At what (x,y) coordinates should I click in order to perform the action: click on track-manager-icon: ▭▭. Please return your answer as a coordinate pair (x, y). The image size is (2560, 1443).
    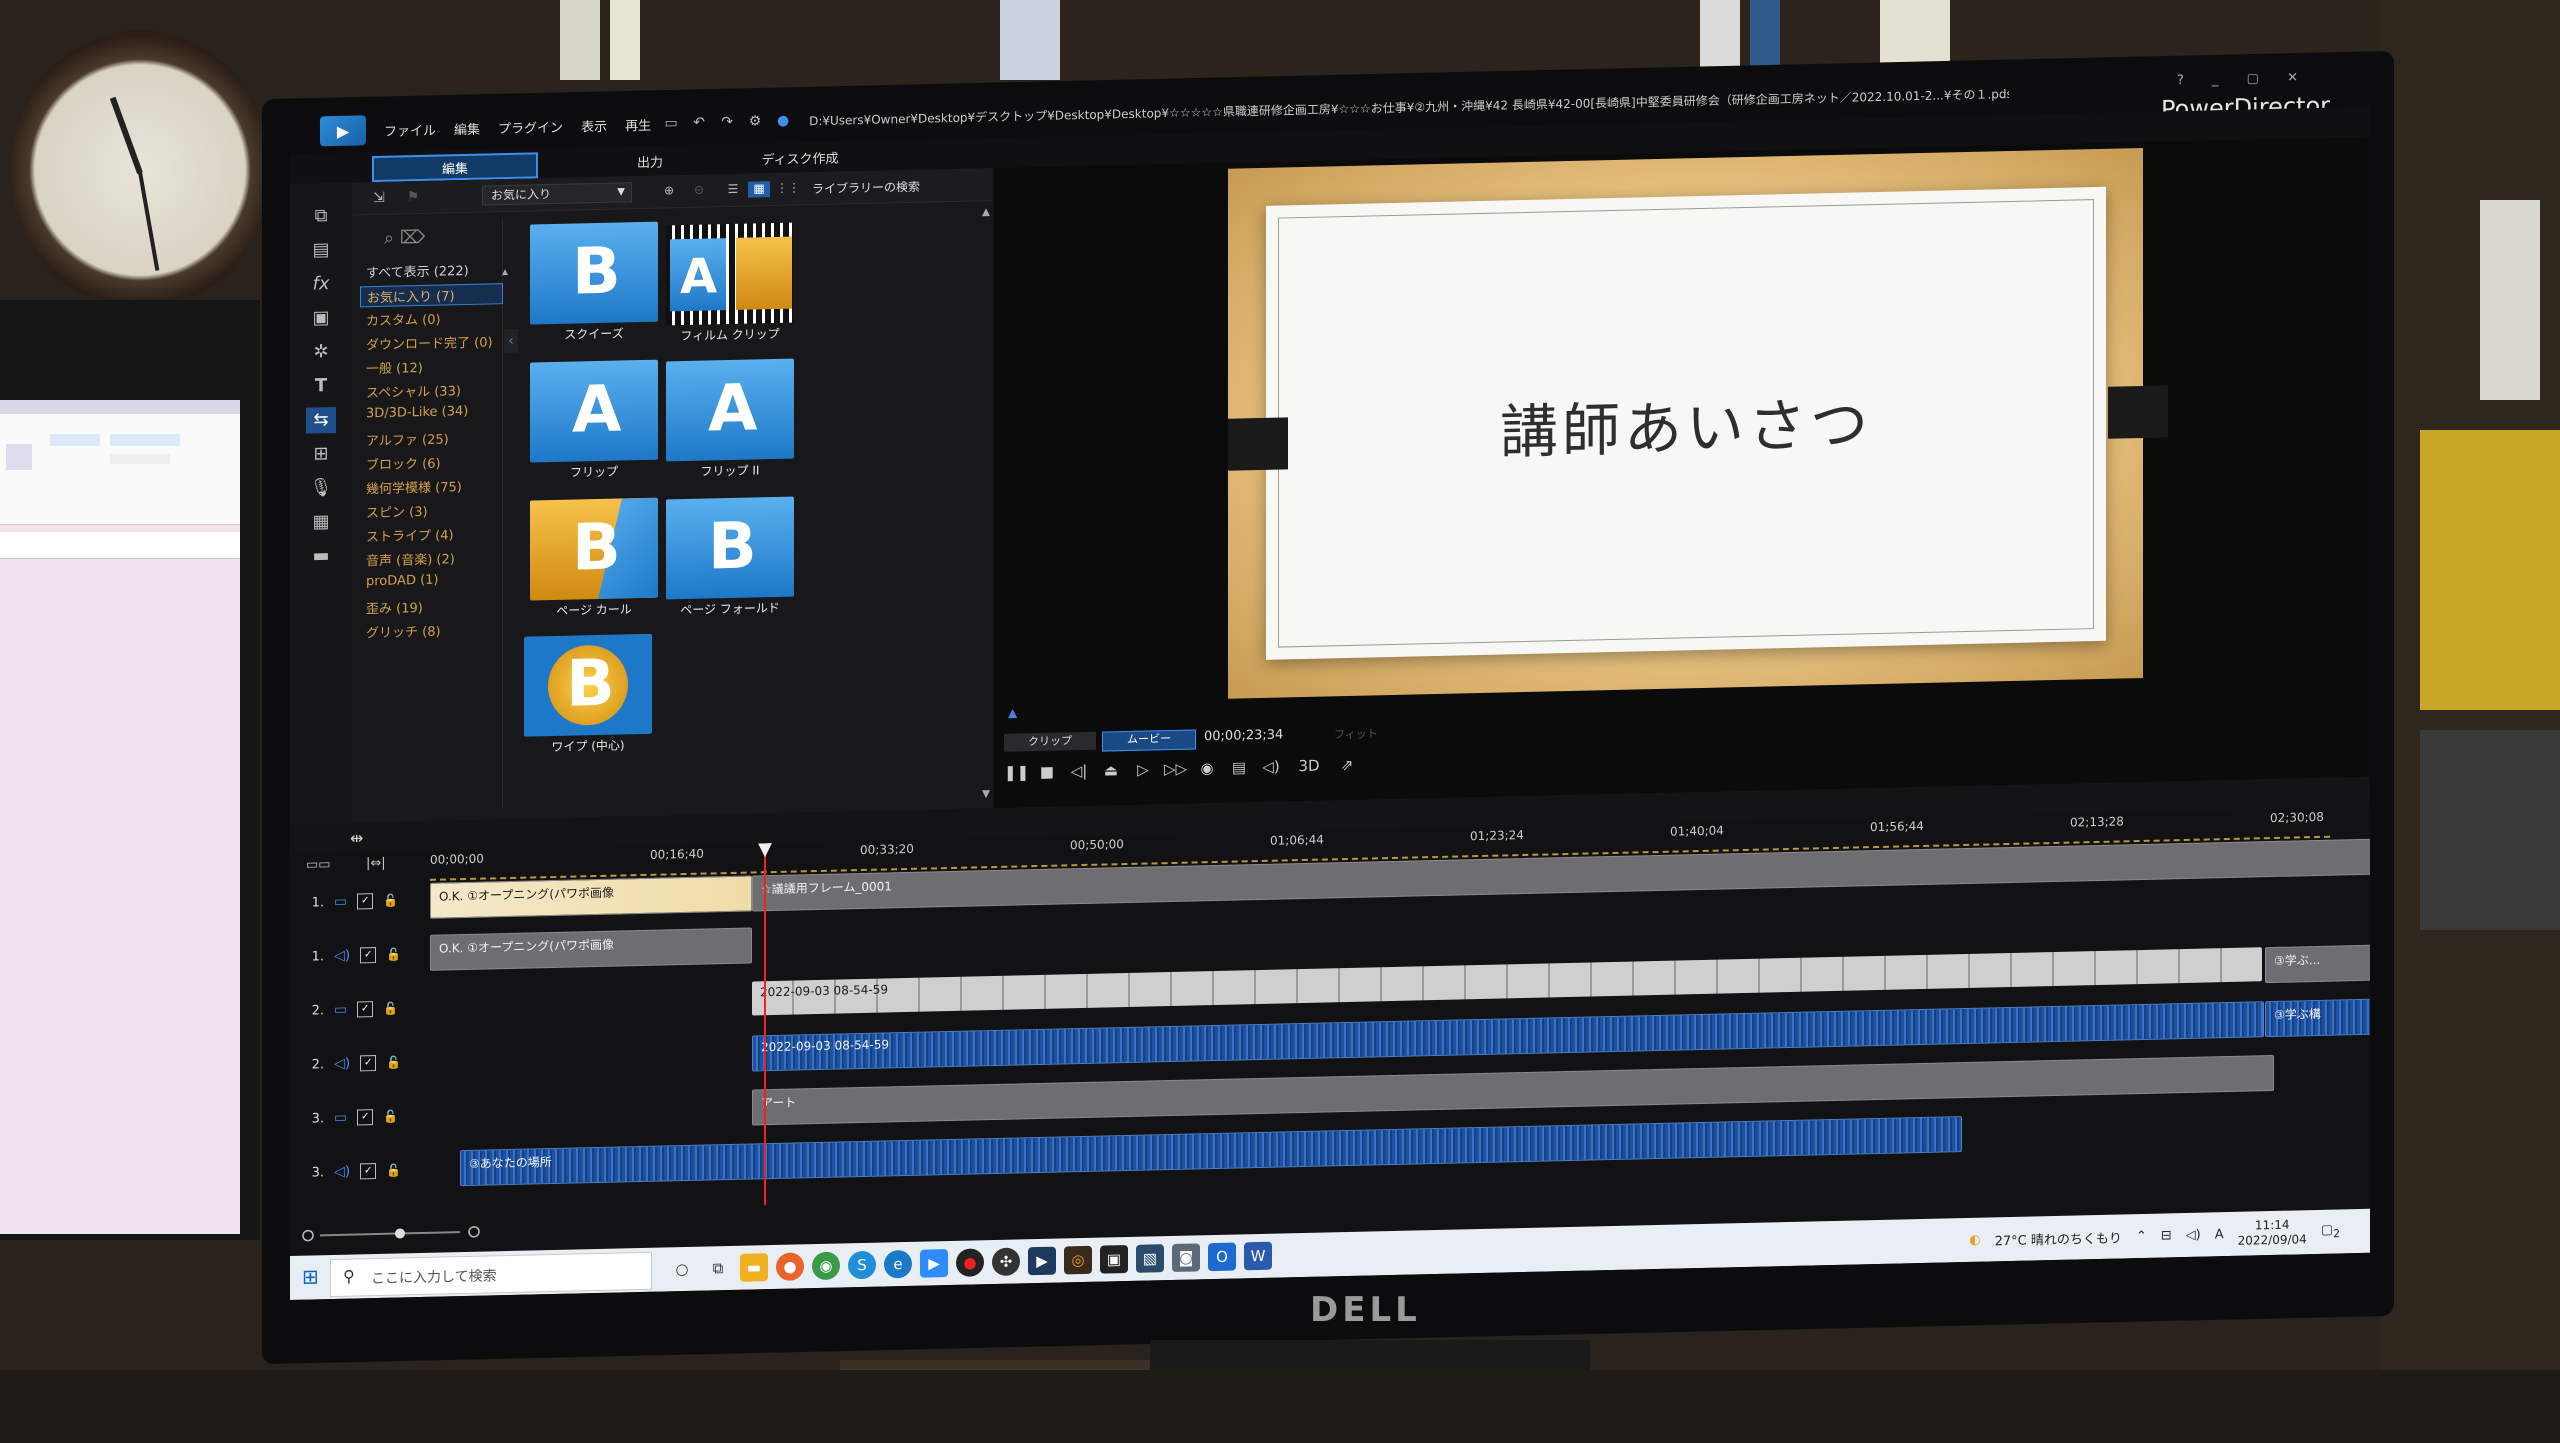
    Looking at the image, I should click on (318, 865).